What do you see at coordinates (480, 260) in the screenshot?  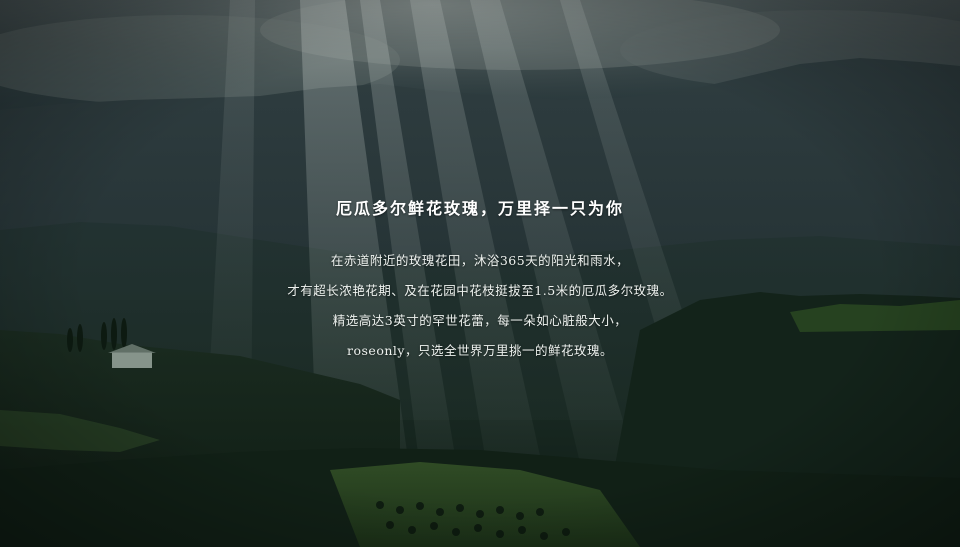 I see `description-line: 在赤道附近的玫瑰花田，沐浴365天的阳光和雨水，` at bounding box center [480, 260].